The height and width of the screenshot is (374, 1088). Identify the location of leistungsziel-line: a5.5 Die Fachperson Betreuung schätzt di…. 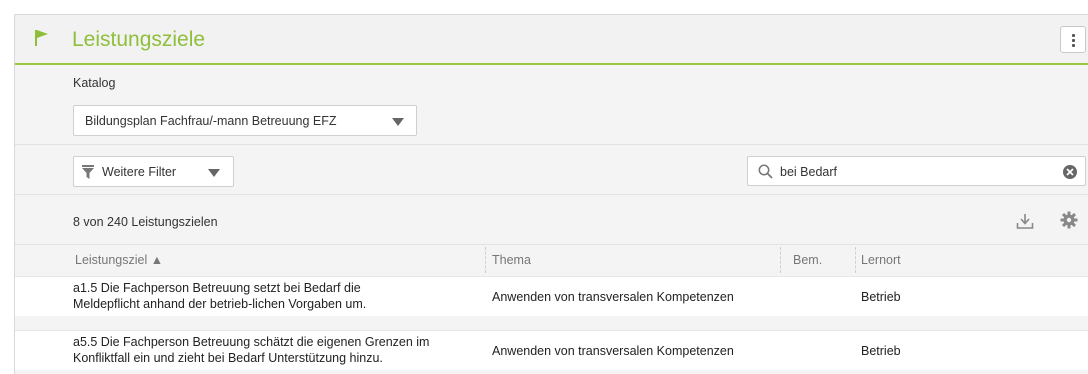
(251, 342).